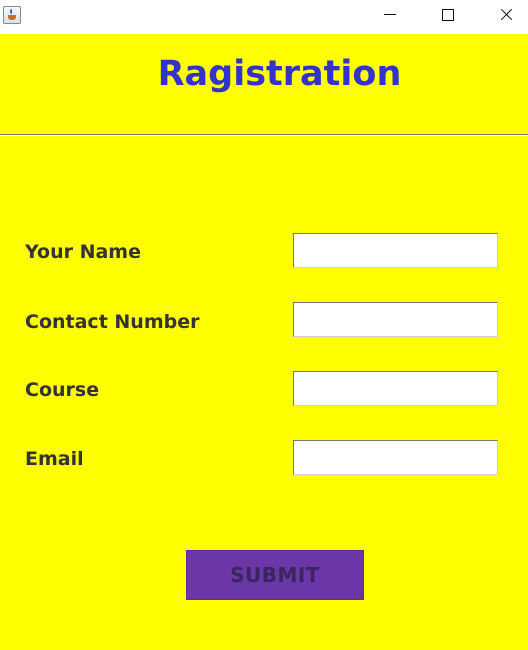 Image resolution: width=528 pixels, height=650 pixels. I want to click on contact-number-label: Contact Number, so click(112, 322).